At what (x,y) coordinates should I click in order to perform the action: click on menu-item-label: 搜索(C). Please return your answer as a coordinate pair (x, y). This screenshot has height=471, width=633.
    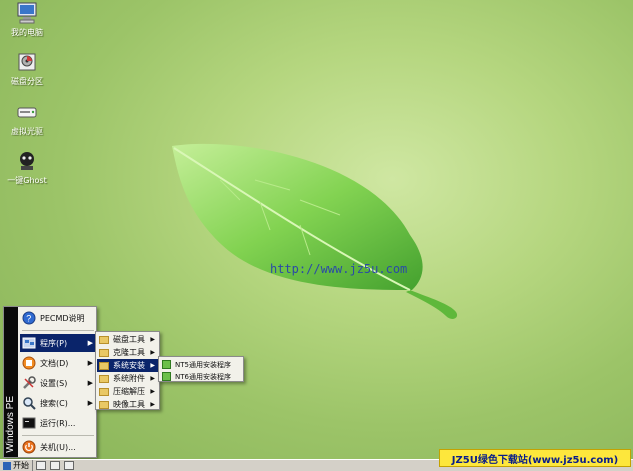
    Looking at the image, I should click on (54, 403).